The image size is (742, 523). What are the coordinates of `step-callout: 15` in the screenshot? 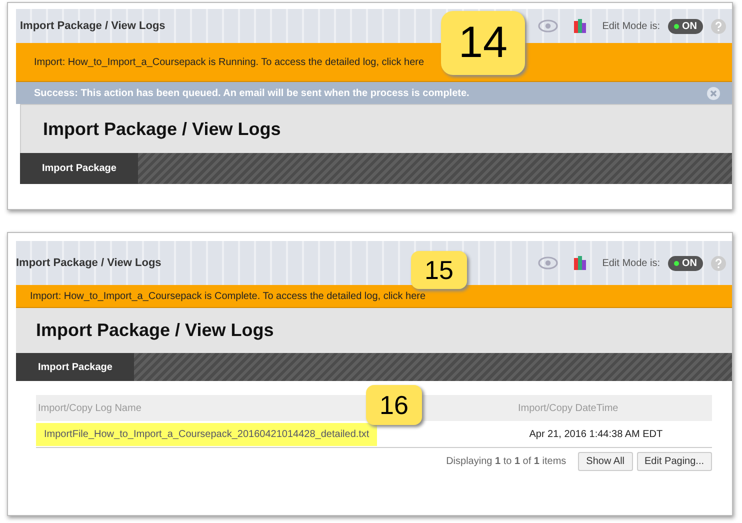 It's located at (439, 270).